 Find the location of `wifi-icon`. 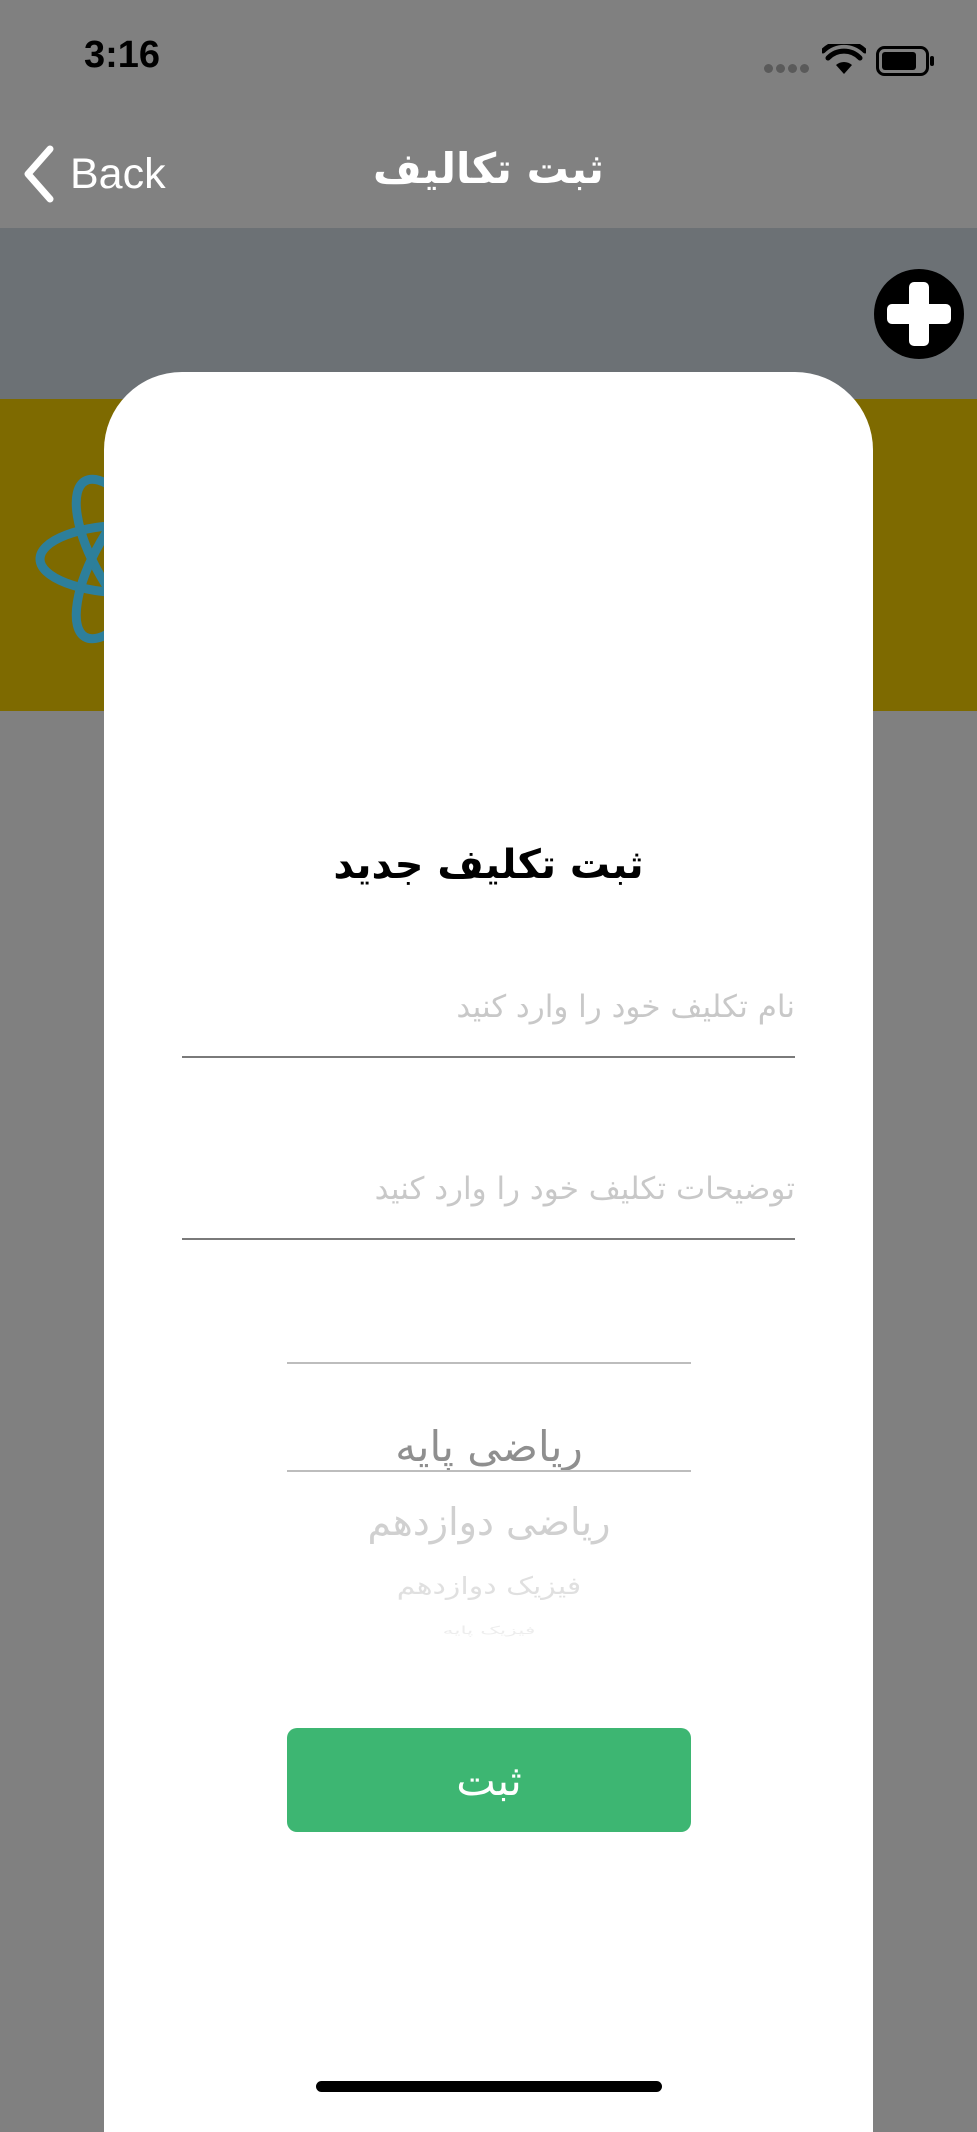

wifi-icon is located at coordinates (844, 59).